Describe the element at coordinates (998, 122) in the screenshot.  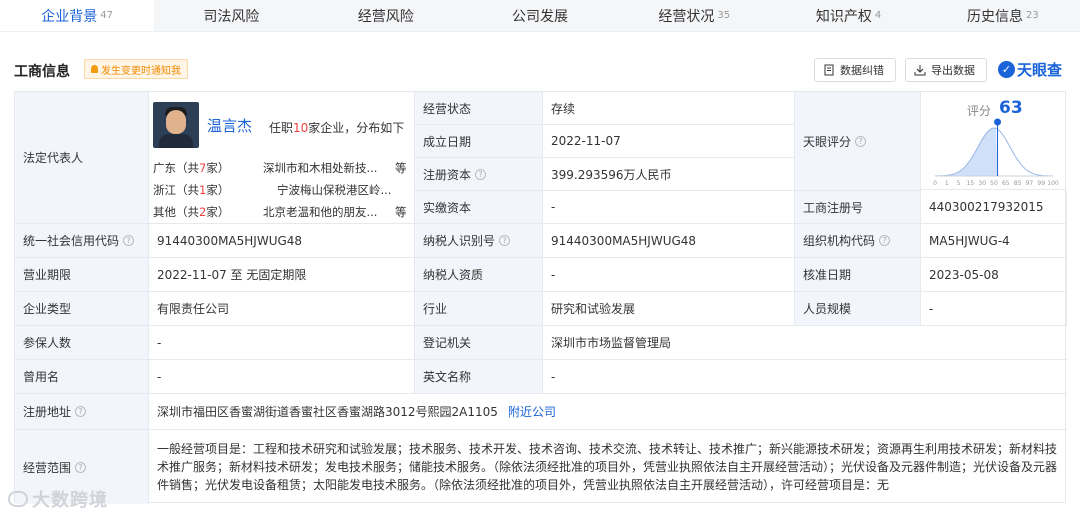
I see `score-marker-pin` at that location.